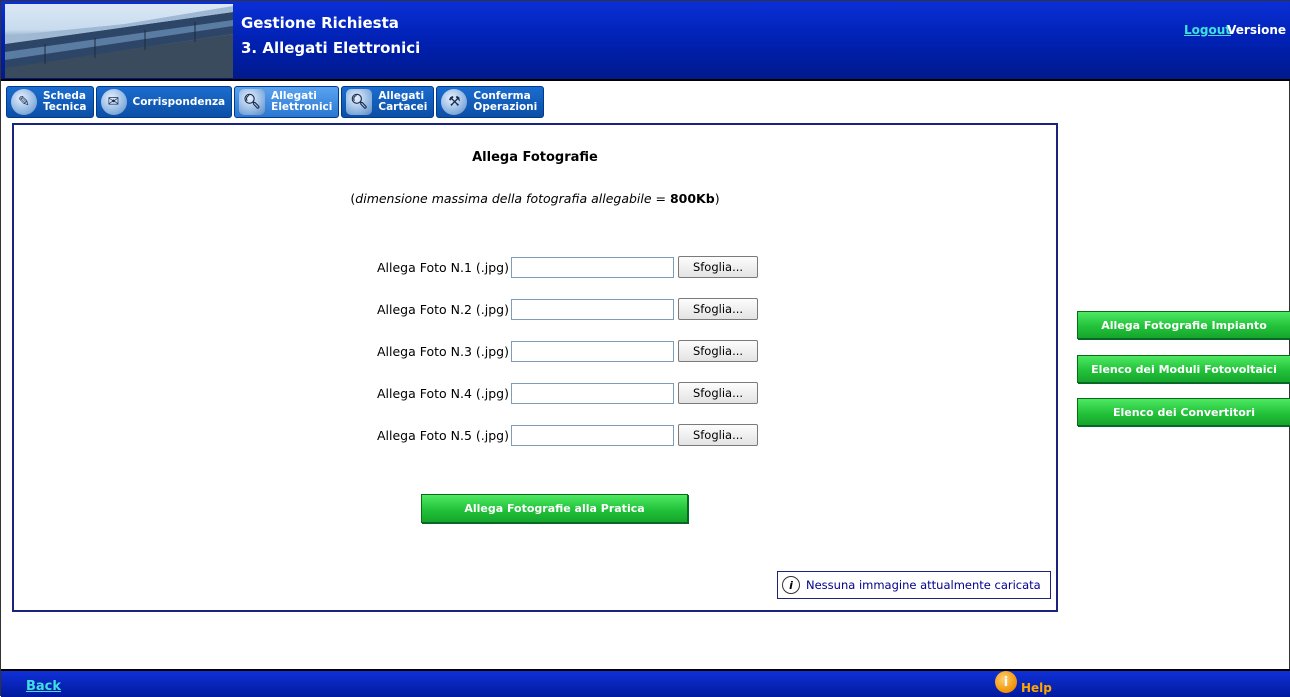 This screenshot has width=1290, height=697. Describe the element at coordinates (1183, 325) in the screenshot. I see `attach-plant-photos-button: Allega Fotografie Impianto` at that location.